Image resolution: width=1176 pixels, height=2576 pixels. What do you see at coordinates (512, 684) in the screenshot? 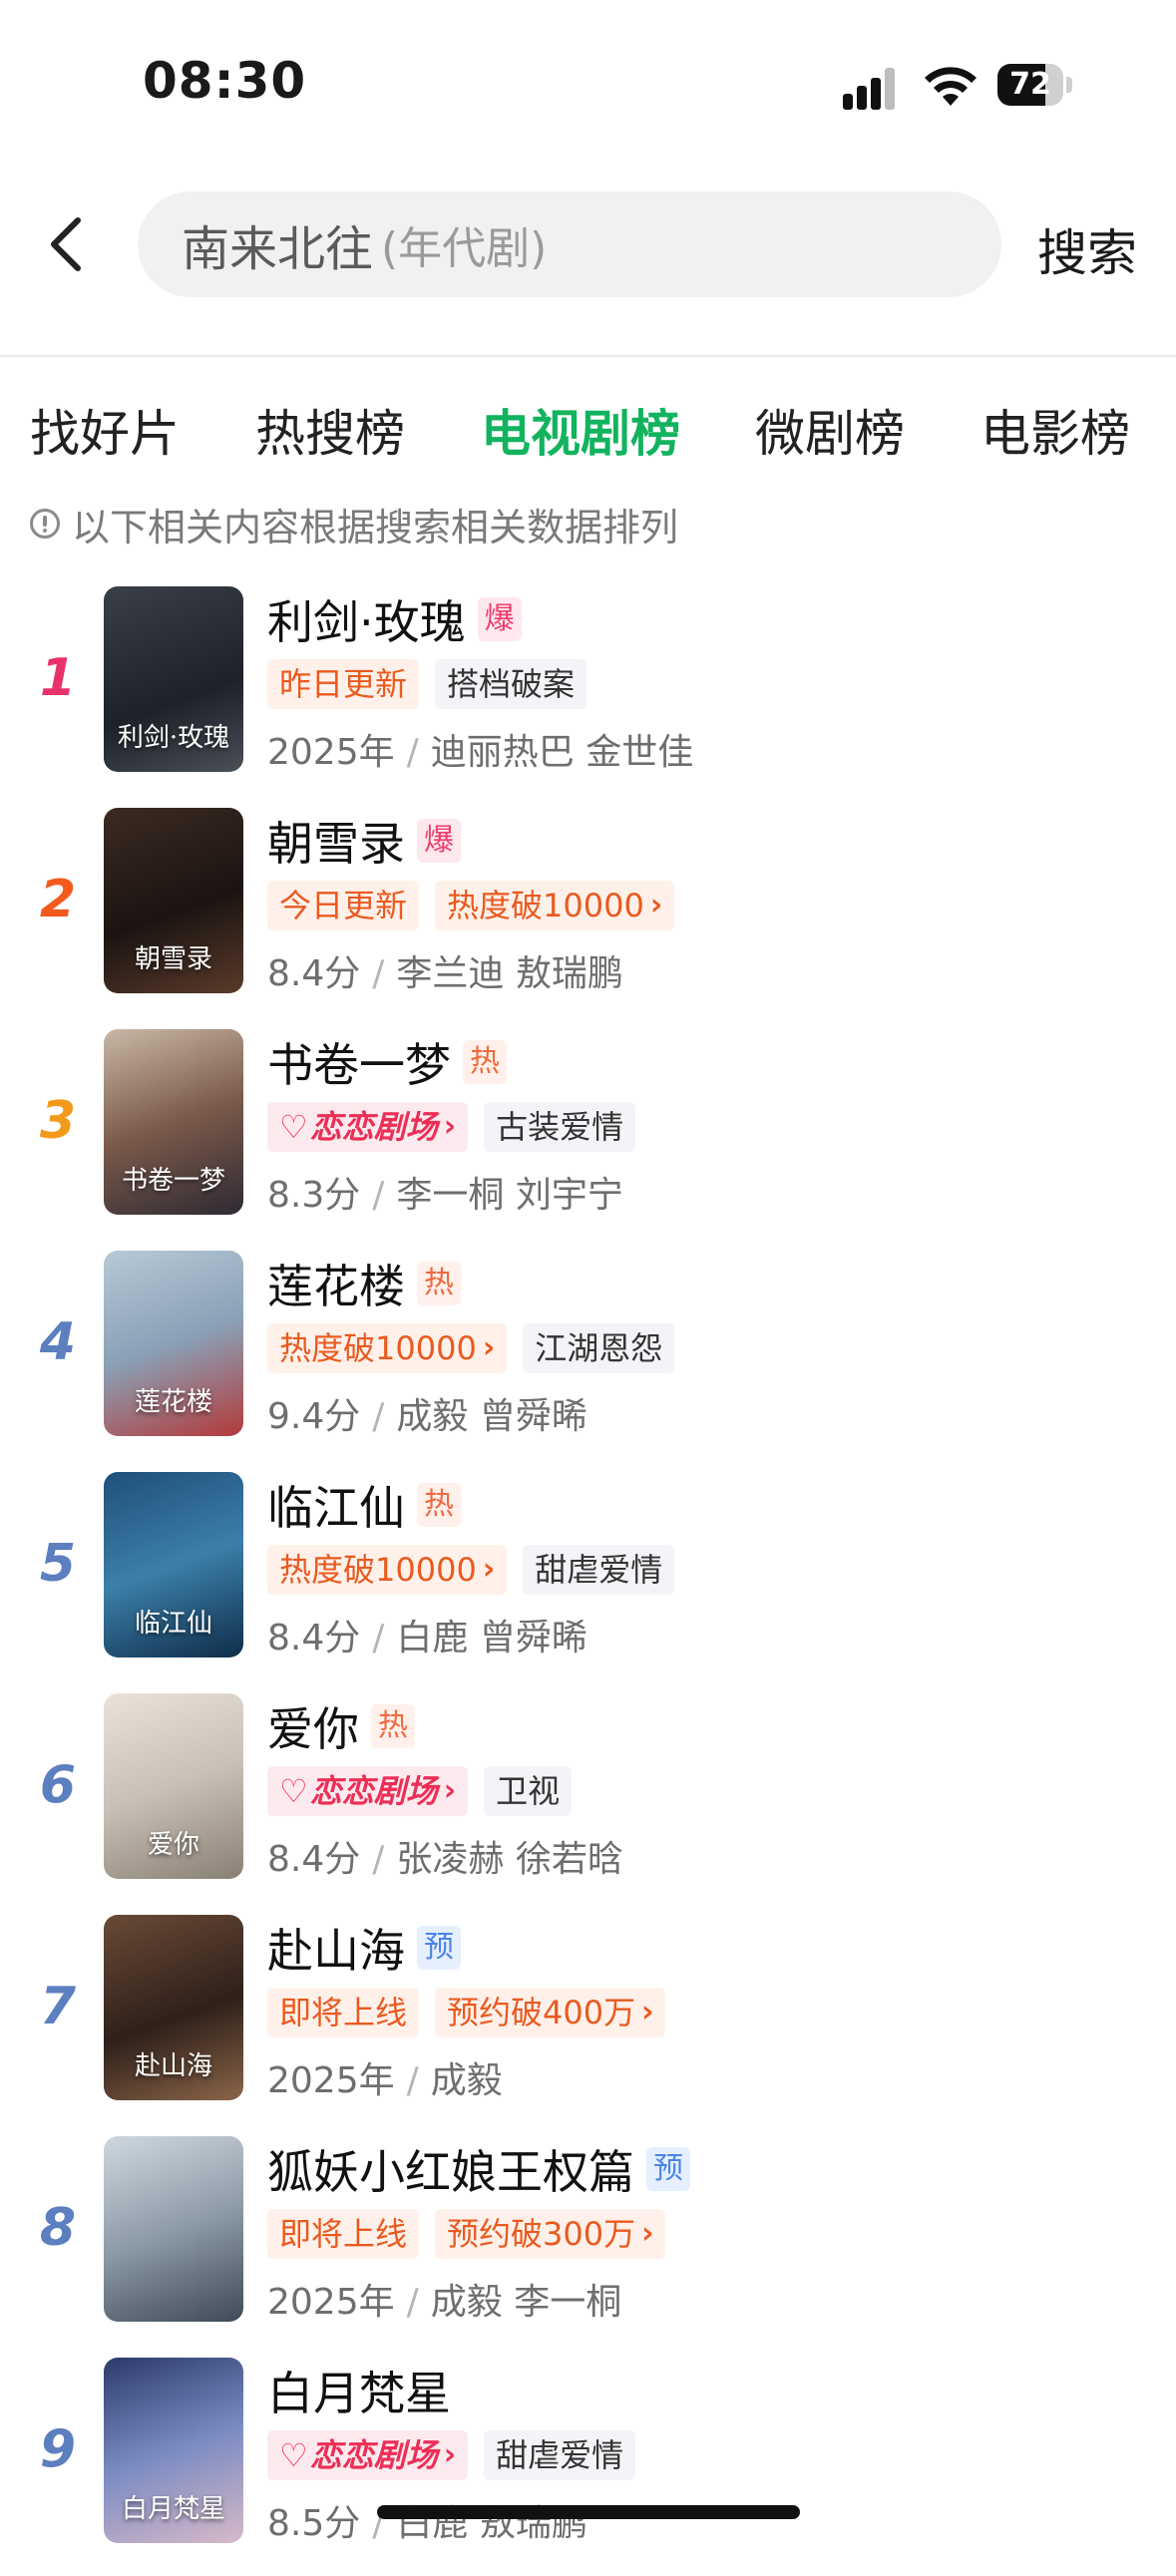
I see `tag-label: 搭档破案` at bounding box center [512, 684].